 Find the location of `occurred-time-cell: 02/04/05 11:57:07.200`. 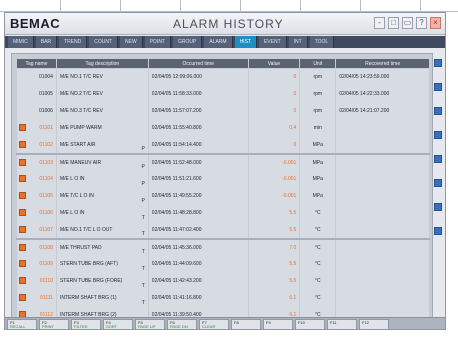

occurred-time-cell: 02/04/05 11:57:07.200 is located at coordinates (198, 111).